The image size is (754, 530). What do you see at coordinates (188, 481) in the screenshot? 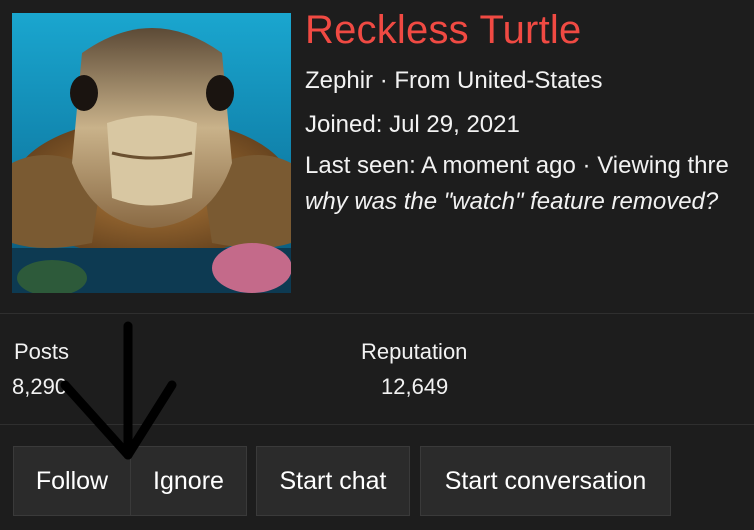
I see `ignore-button: Ignore` at bounding box center [188, 481].